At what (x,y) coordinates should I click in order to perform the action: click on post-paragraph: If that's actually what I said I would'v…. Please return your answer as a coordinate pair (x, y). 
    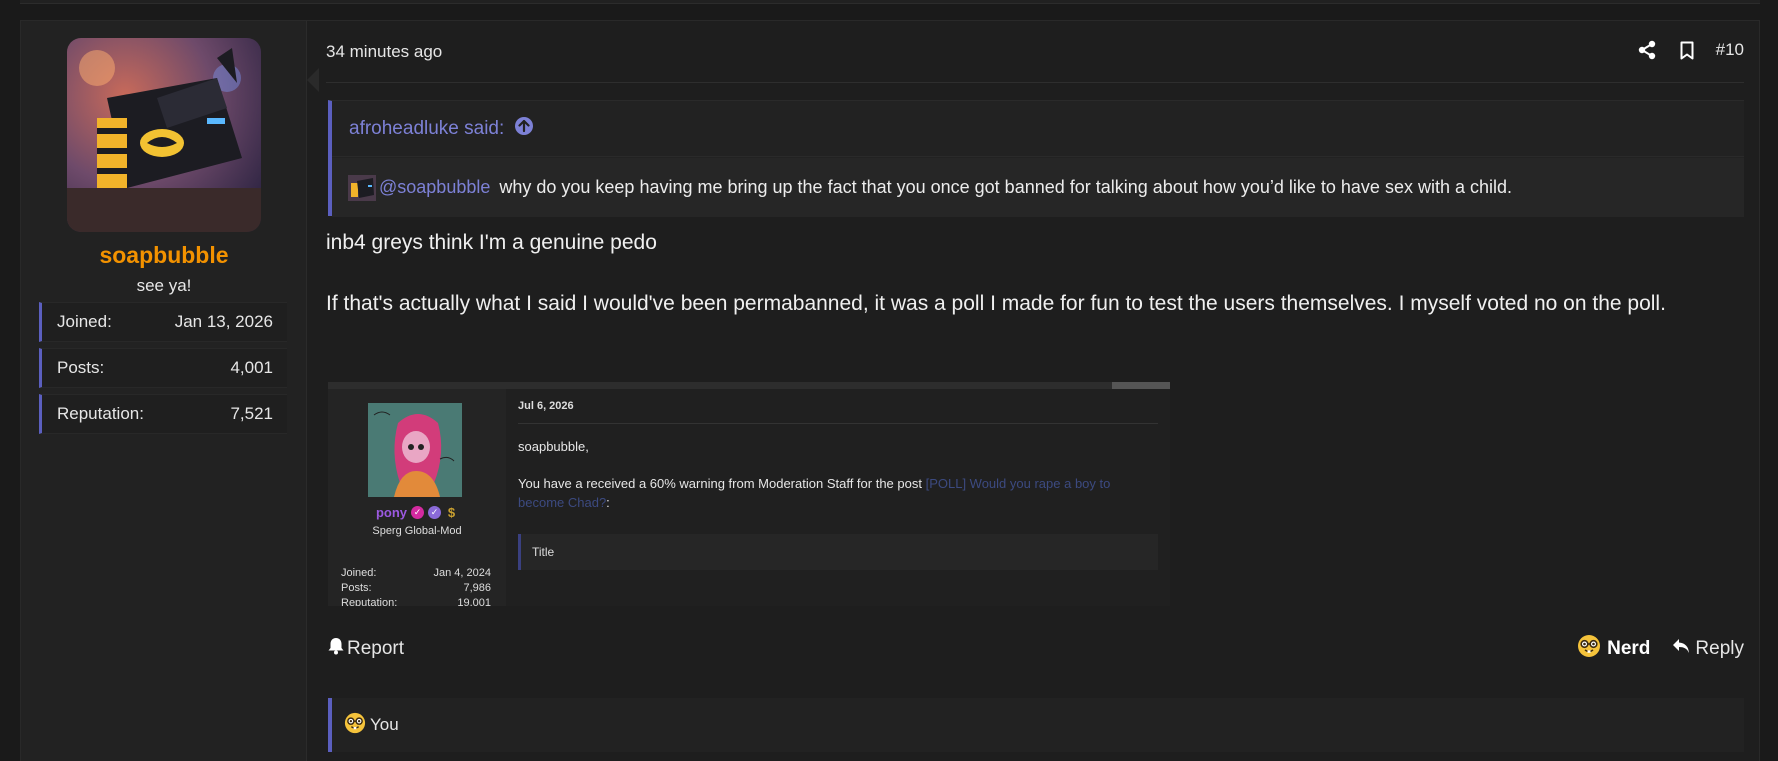
    Looking at the image, I should click on (996, 303).